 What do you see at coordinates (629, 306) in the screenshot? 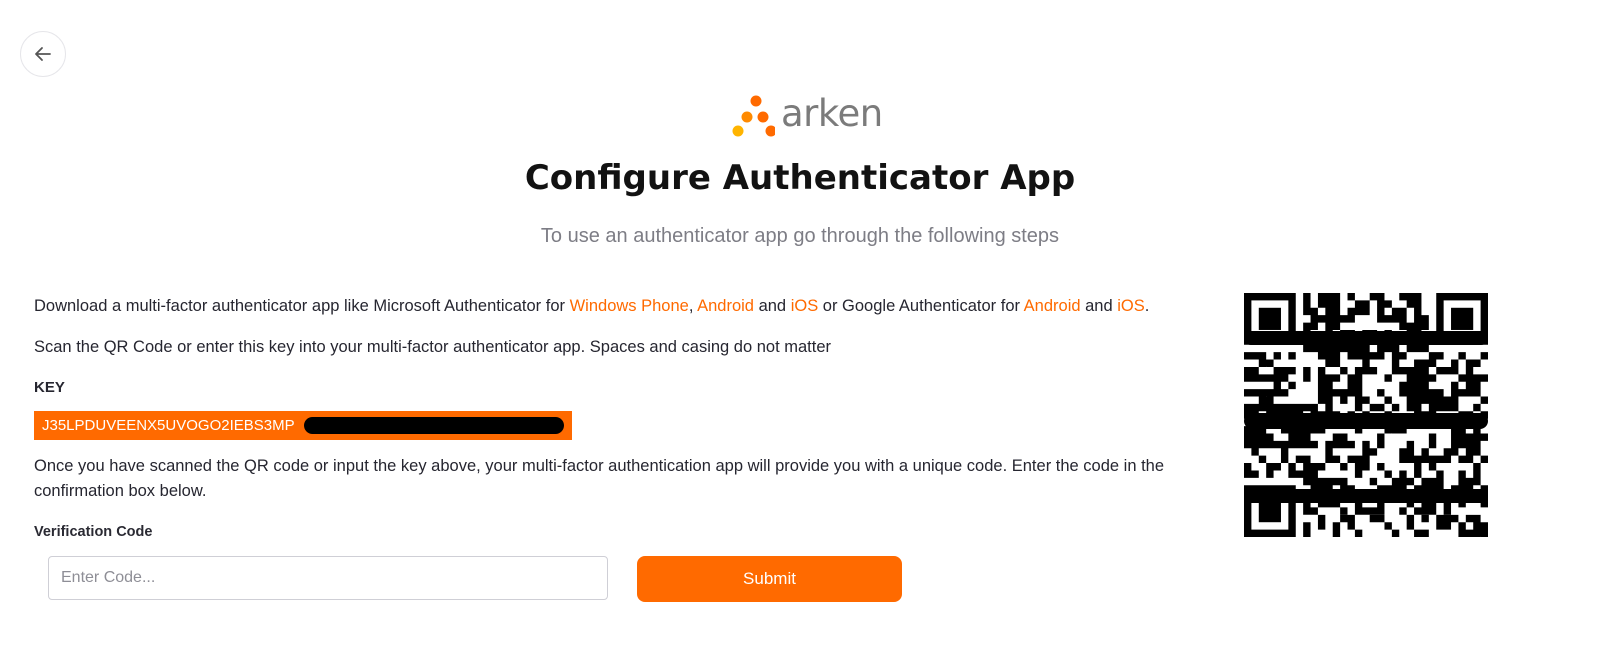
I see `link-windows-phone: Windows Phone` at bounding box center [629, 306].